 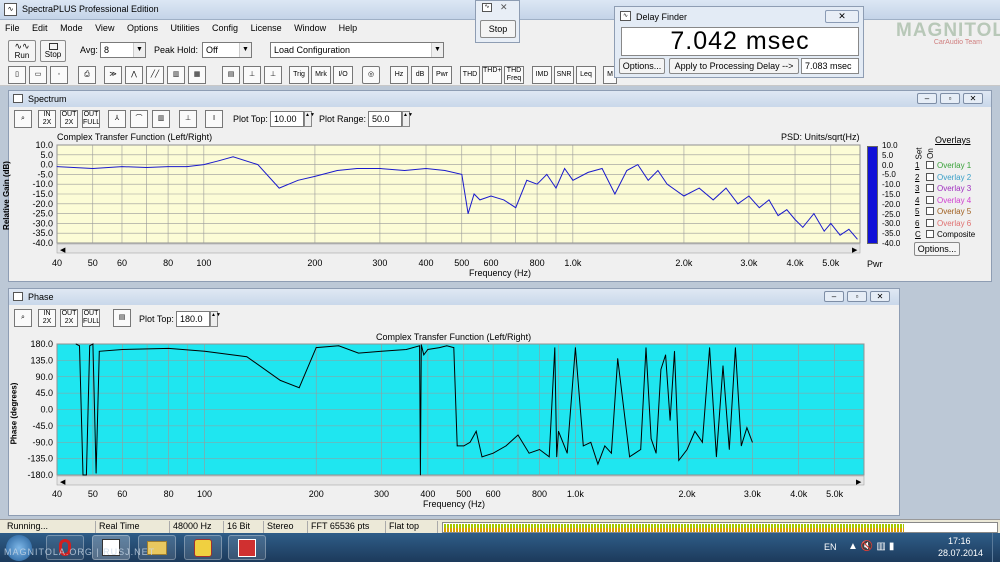 I want to click on meter-icon: ⊥, so click(x=252, y=75).